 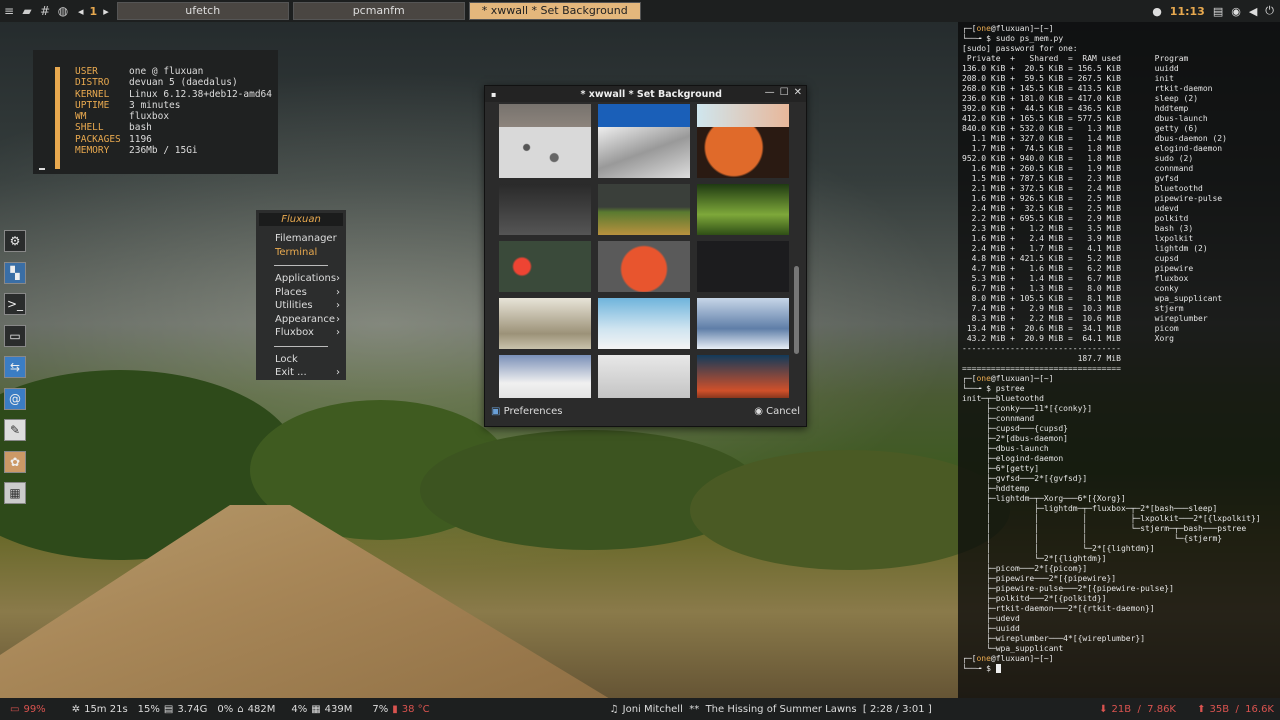 What do you see at coordinates (63, 11) in the screenshot?
I see `globe-icon: ◍` at bounding box center [63, 11].